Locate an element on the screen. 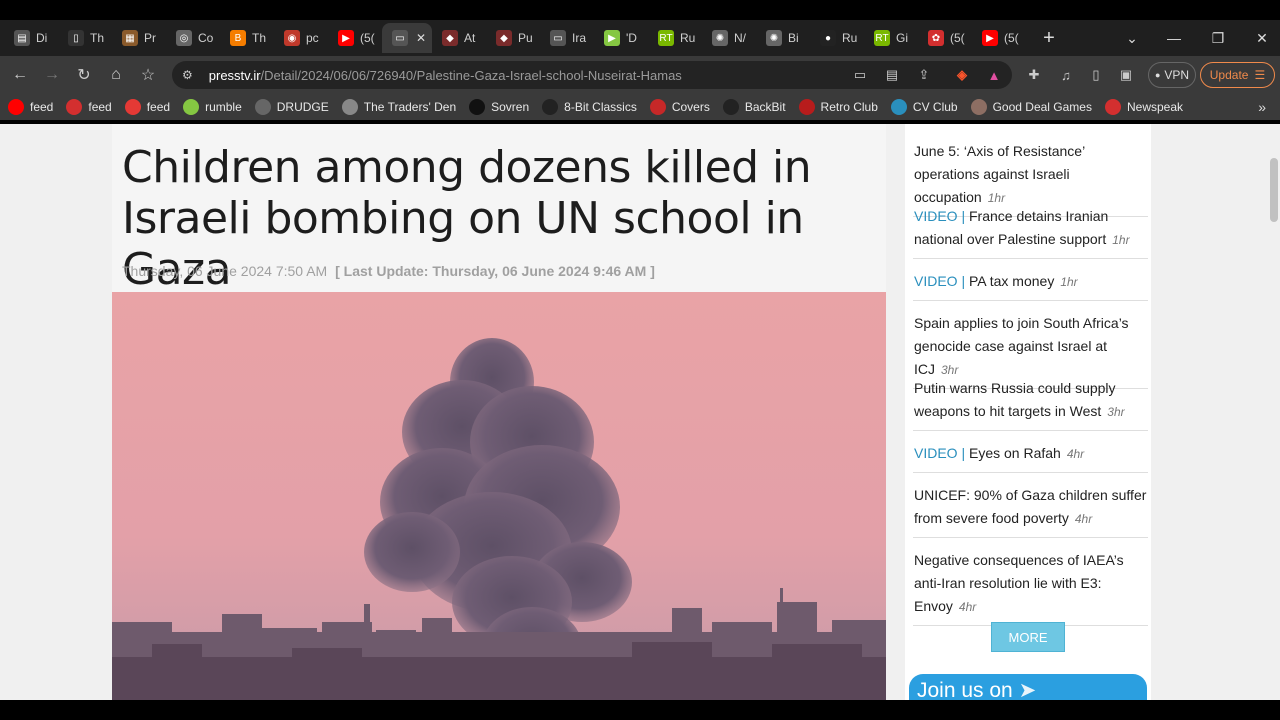 The image size is (1280, 720). wallet-icon: ▣ is located at coordinates (1126, 75).